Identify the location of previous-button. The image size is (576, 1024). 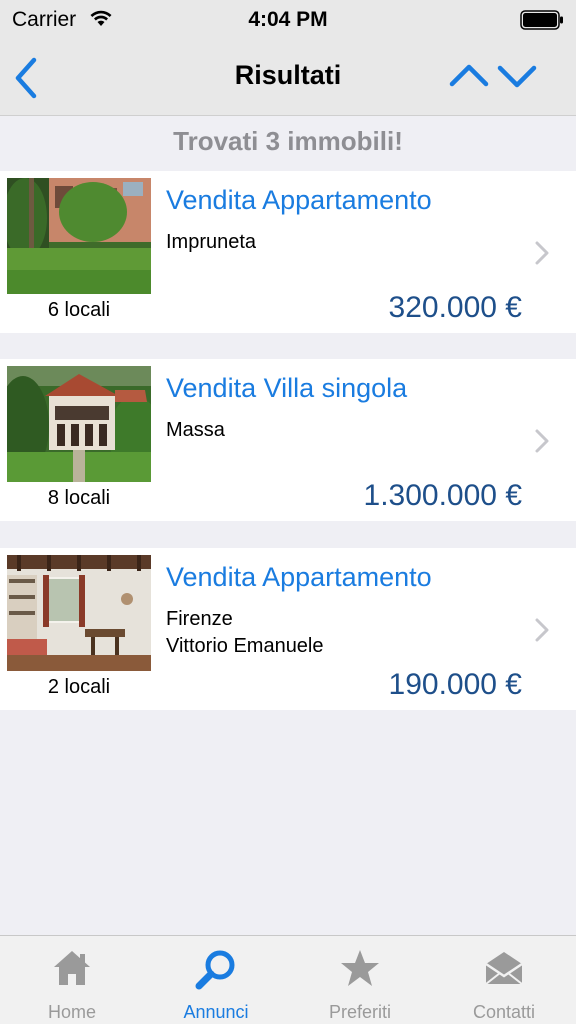
(469, 76).